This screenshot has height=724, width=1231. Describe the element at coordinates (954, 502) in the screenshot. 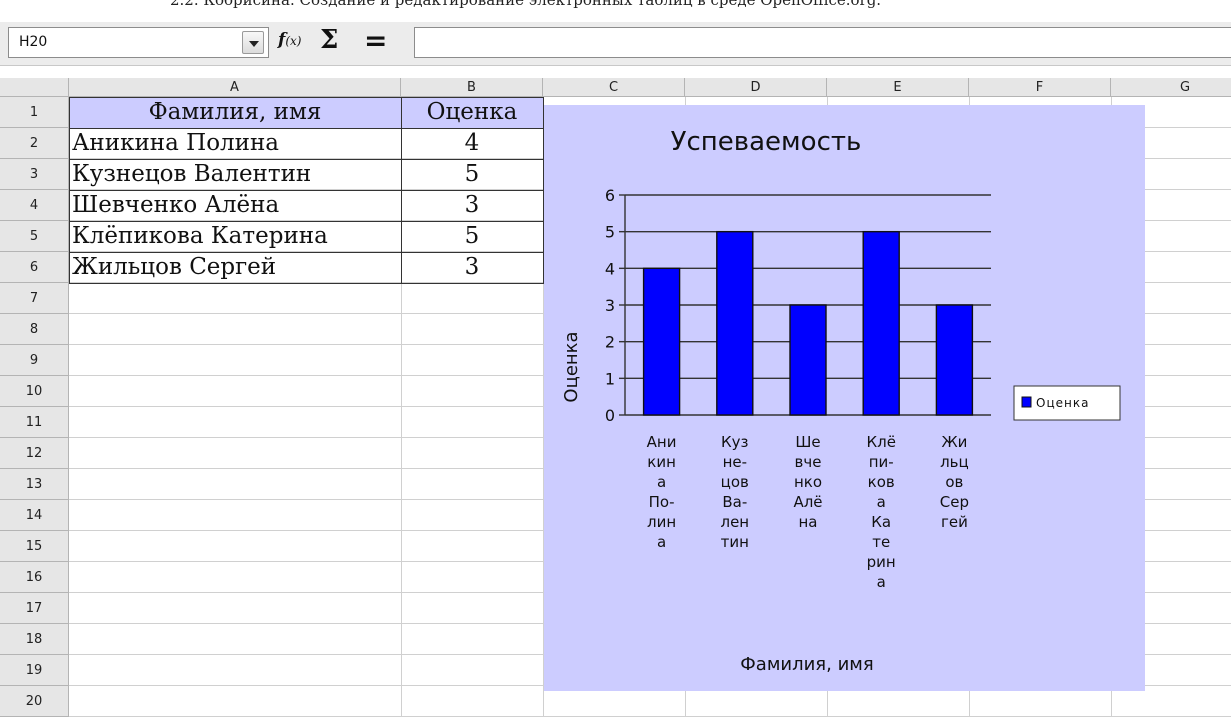

I see `x-tick-label: Сер` at that location.